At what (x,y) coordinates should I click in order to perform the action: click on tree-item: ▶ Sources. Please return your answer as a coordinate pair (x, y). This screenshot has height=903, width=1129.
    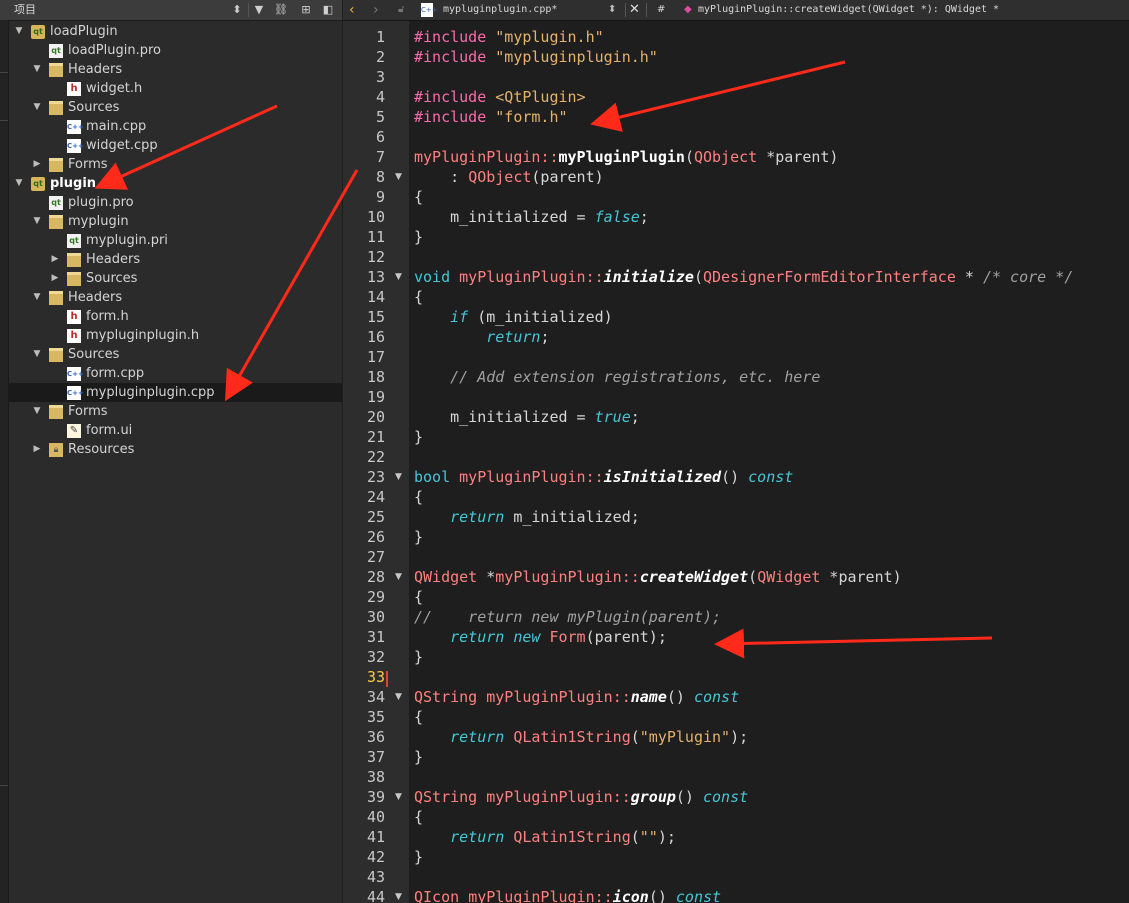
    Looking at the image, I should click on (175, 278).